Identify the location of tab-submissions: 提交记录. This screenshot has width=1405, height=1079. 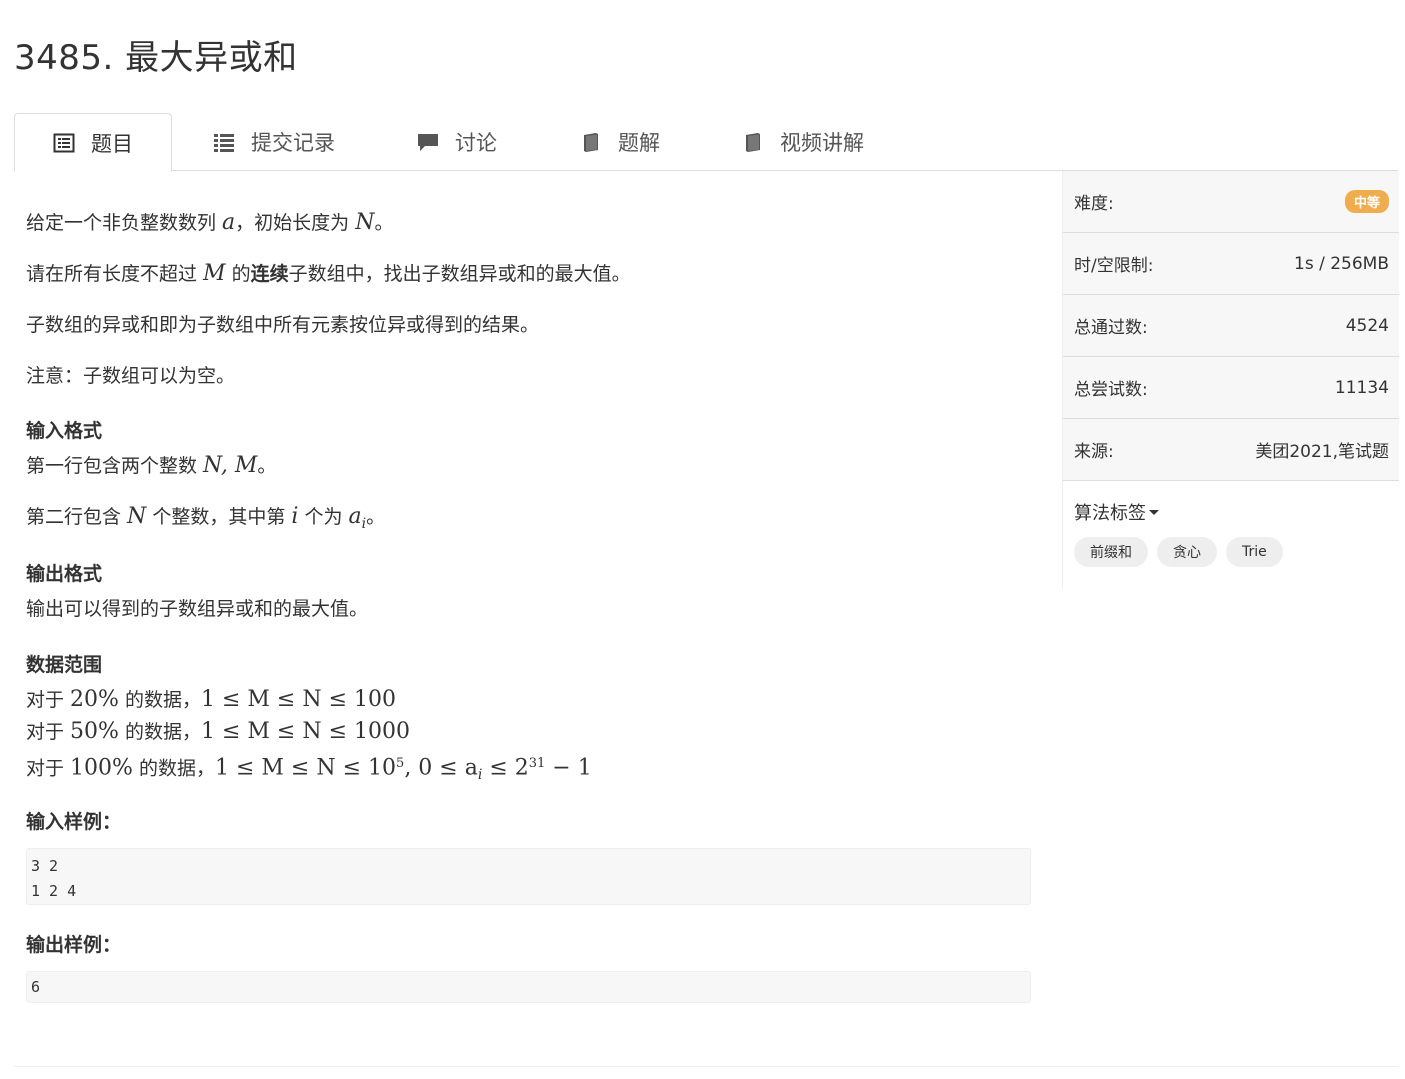
(274, 142).